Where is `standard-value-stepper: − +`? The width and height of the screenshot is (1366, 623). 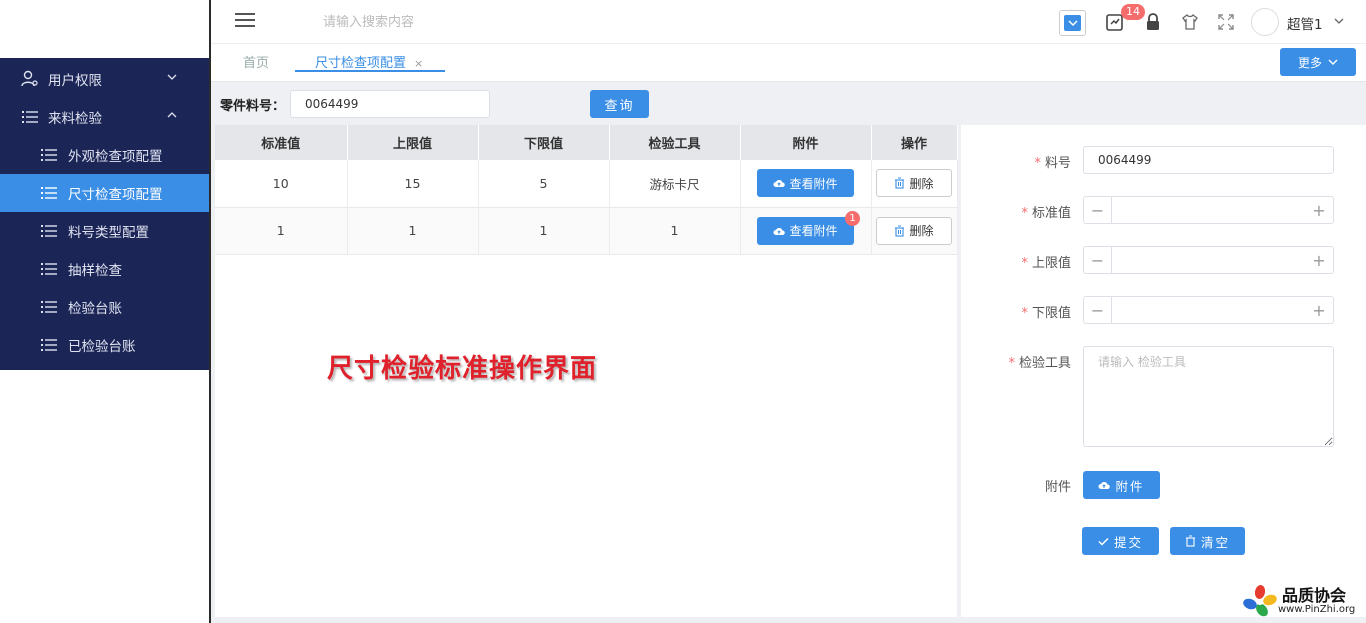
standard-value-stepper: − + is located at coordinates (1208, 210).